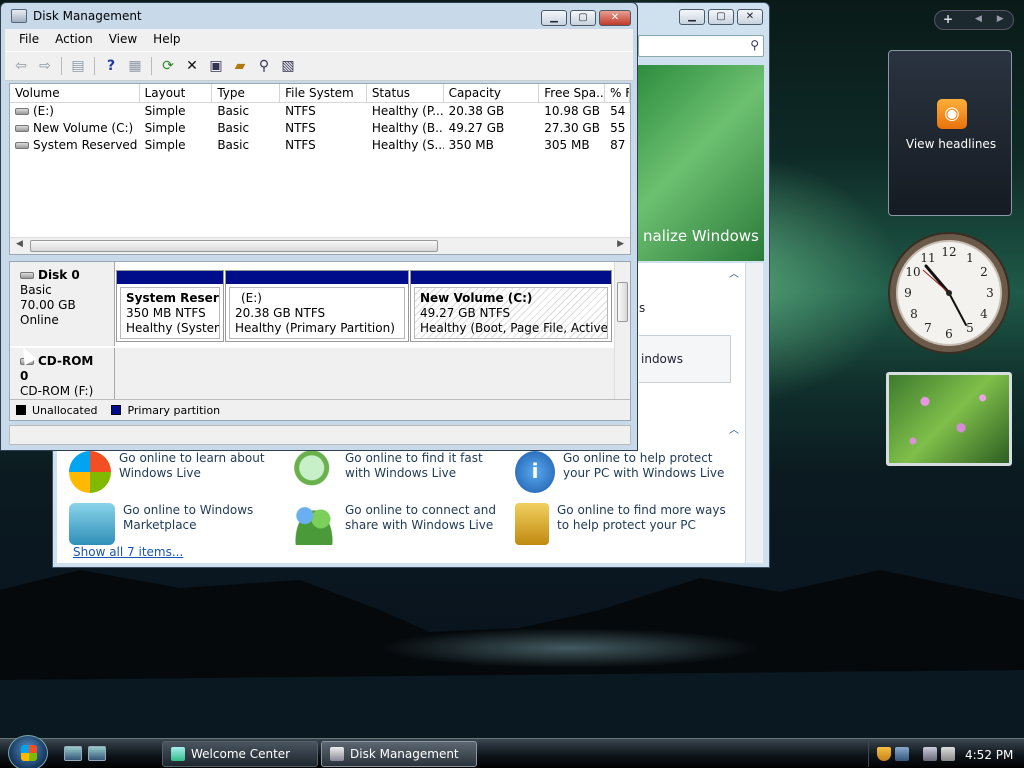 Image resolution: width=1024 pixels, height=768 pixels. I want to click on feed-headlines-gadget: ◉ View headlines, so click(950, 133).